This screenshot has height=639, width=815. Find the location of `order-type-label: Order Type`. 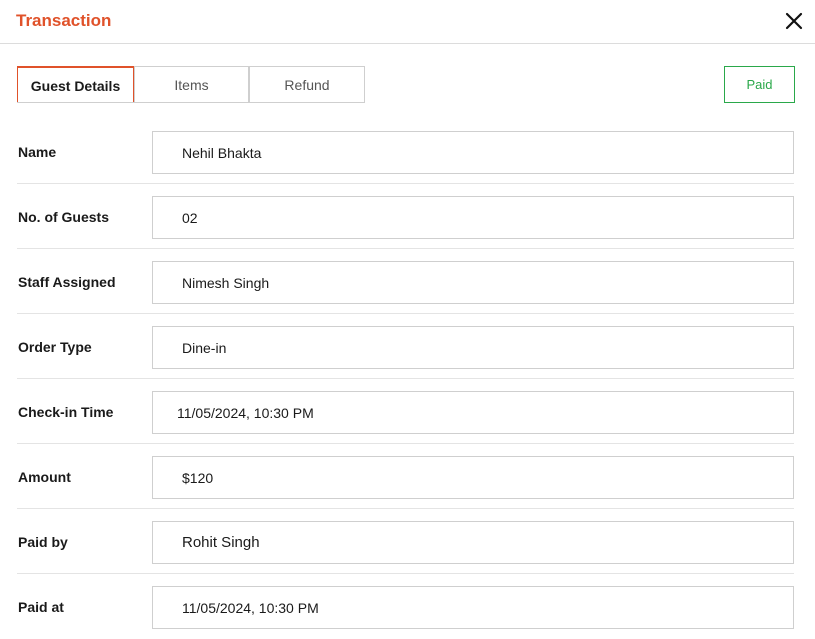

order-type-label: Order Type is located at coordinates (55, 346).